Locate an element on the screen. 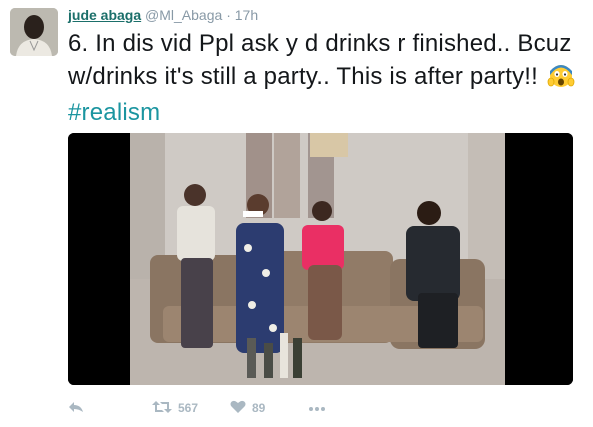 The image size is (593, 427). tweet-actions: 567 89 is located at coordinates (218, 408).